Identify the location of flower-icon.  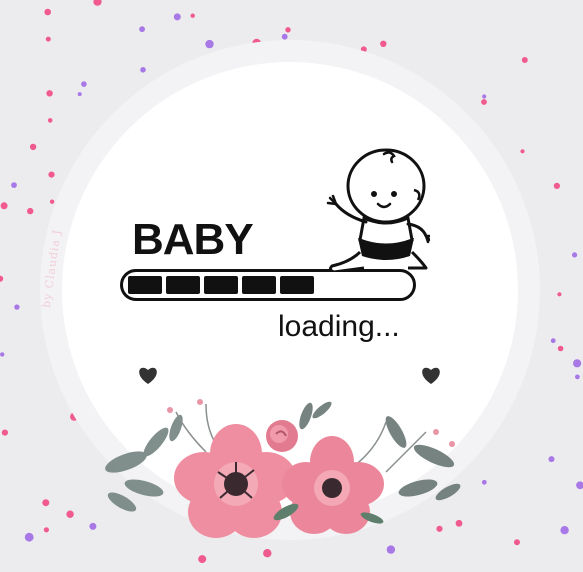
(283, 468).